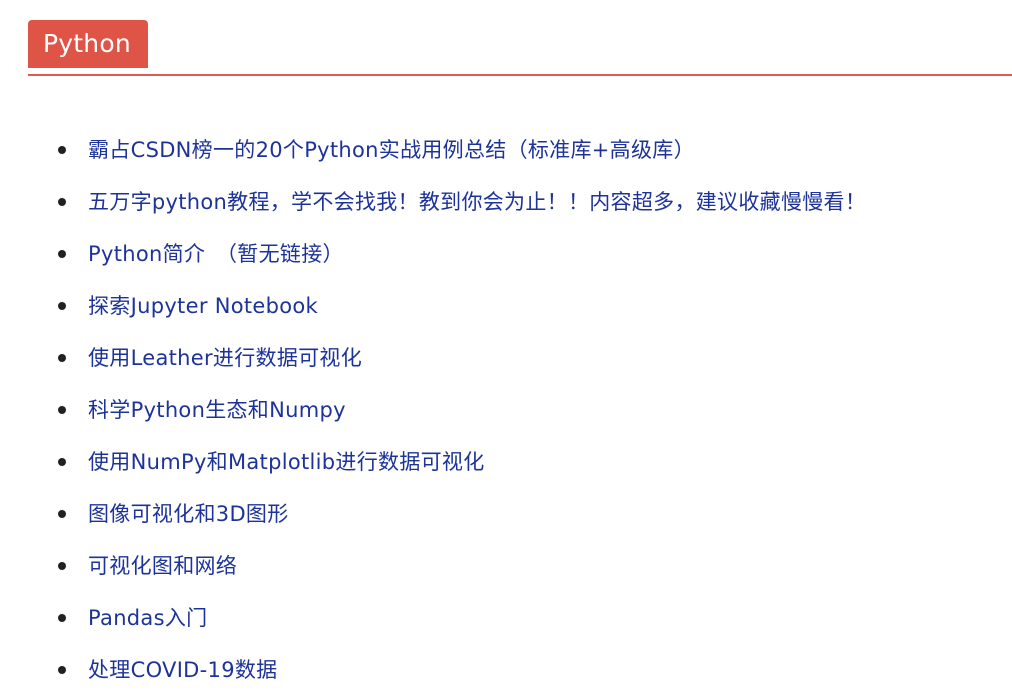 This screenshot has height=696, width=1012. What do you see at coordinates (162, 566) in the screenshot?
I see `article-link: 可视化图和网络` at bounding box center [162, 566].